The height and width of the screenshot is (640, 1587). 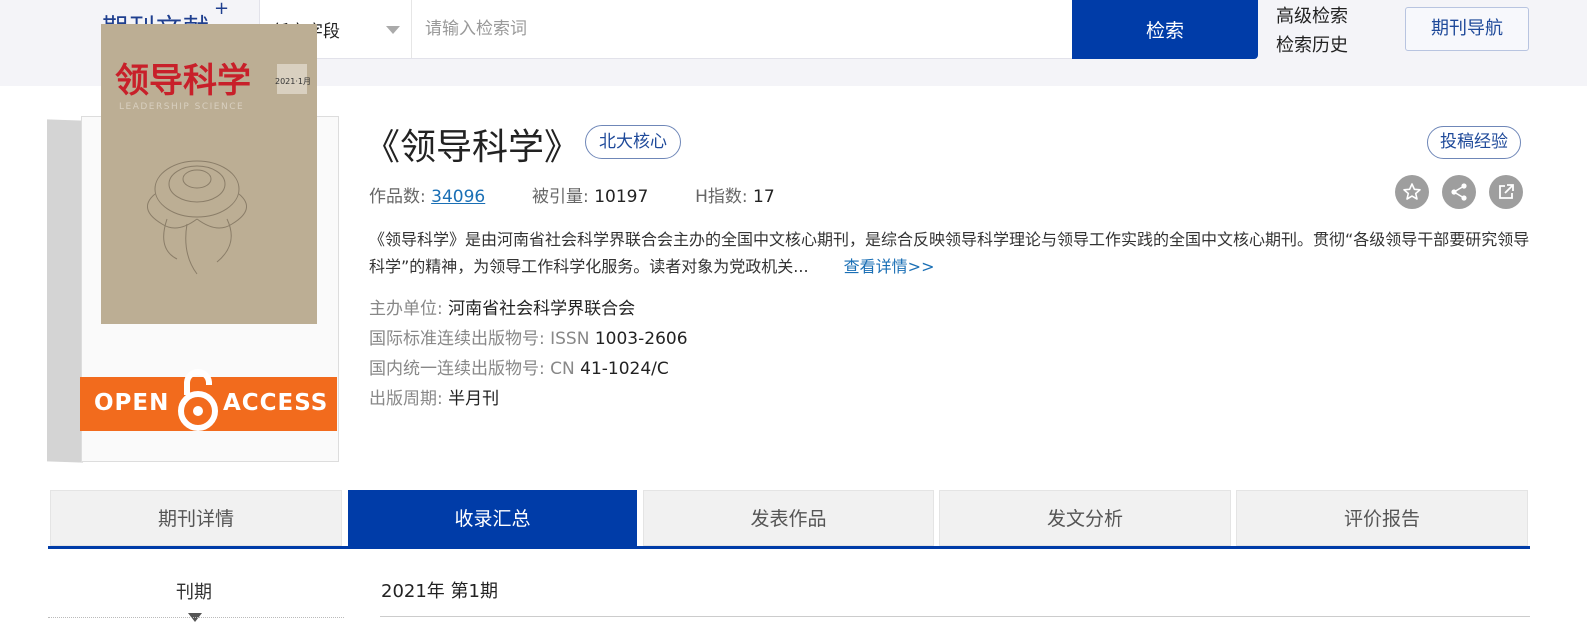 I want to click on tab-indexing-summary: 收录汇总, so click(x=492, y=518).